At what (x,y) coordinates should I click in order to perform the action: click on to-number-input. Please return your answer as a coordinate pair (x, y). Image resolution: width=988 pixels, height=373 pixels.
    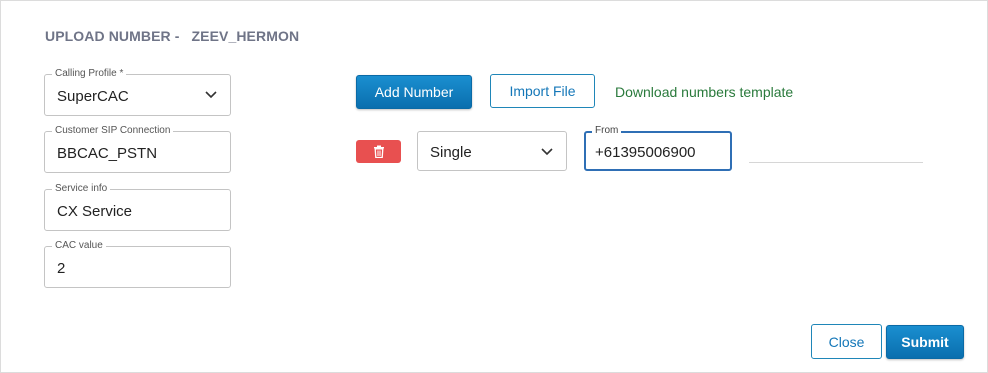
    Looking at the image, I should click on (836, 162).